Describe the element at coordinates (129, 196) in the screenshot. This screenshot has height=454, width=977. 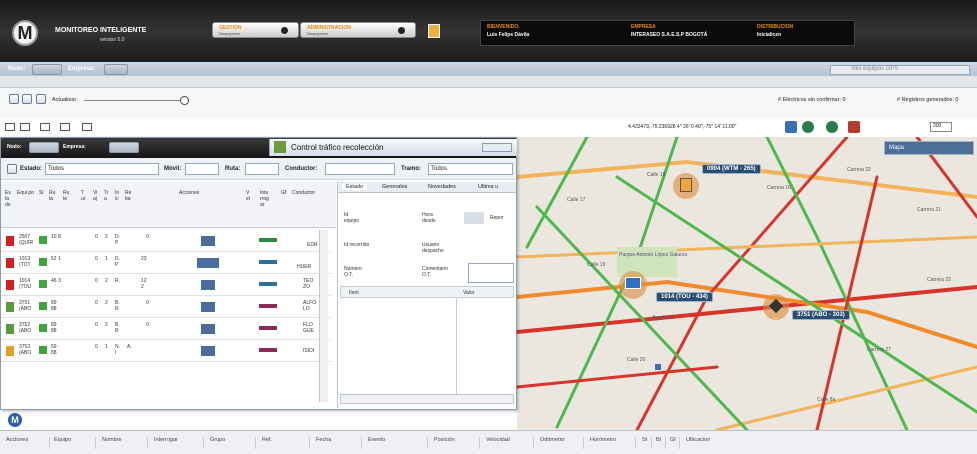
I see `col-rebase: Re ba` at that location.